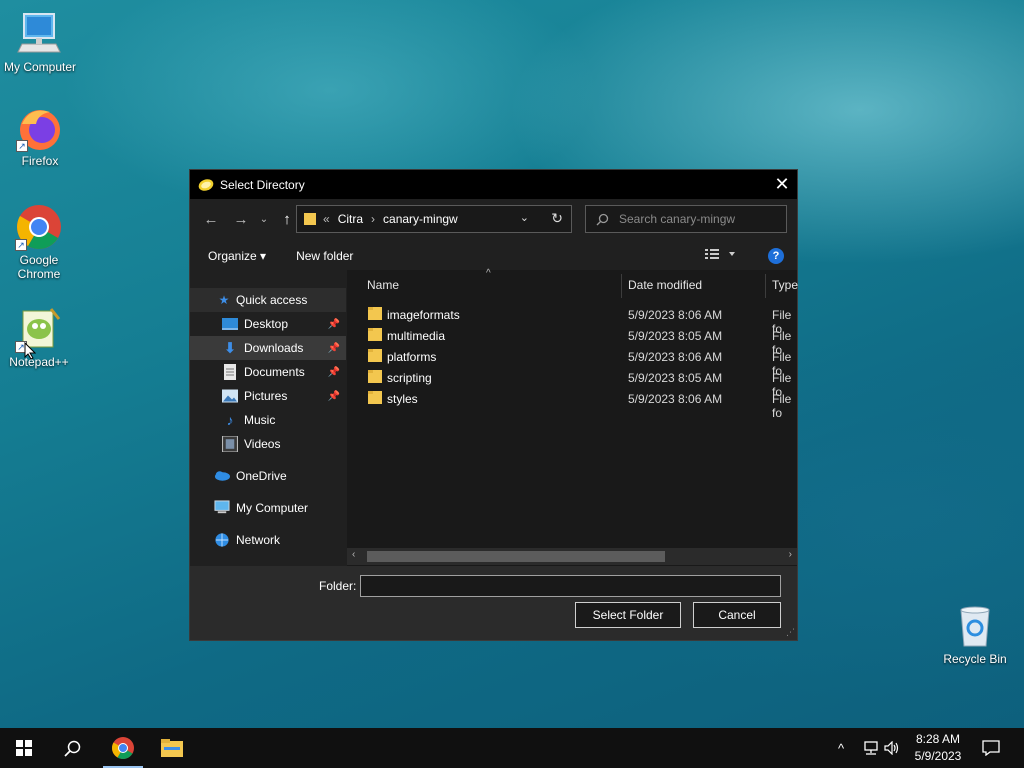 Image resolution: width=1024 pixels, height=768 pixels. What do you see at coordinates (416, 336) in the screenshot?
I see `file-name: multimedia` at bounding box center [416, 336].